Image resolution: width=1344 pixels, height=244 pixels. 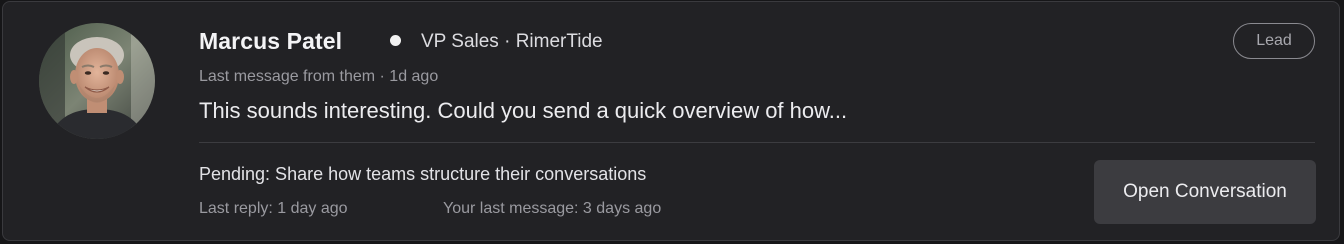 I want to click on last-reply-info: Last reply: 1 day ago, so click(x=273, y=208).